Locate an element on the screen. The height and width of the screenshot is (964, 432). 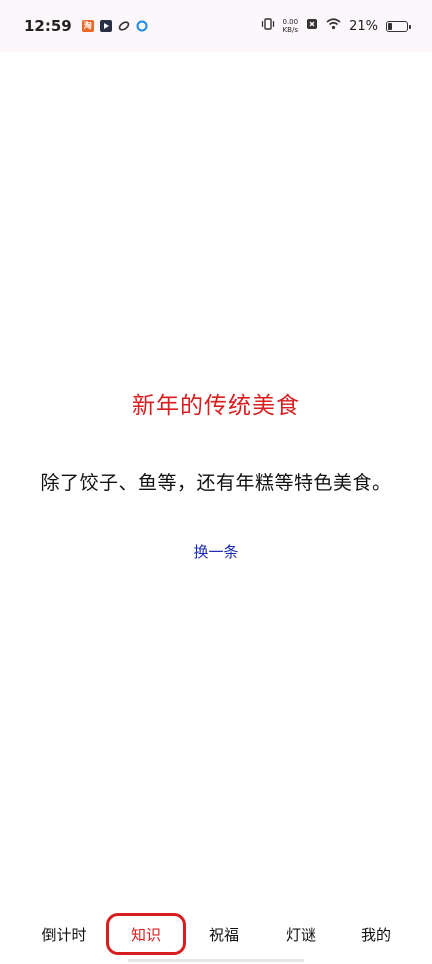
clock: 12:59 is located at coordinates (48, 26).